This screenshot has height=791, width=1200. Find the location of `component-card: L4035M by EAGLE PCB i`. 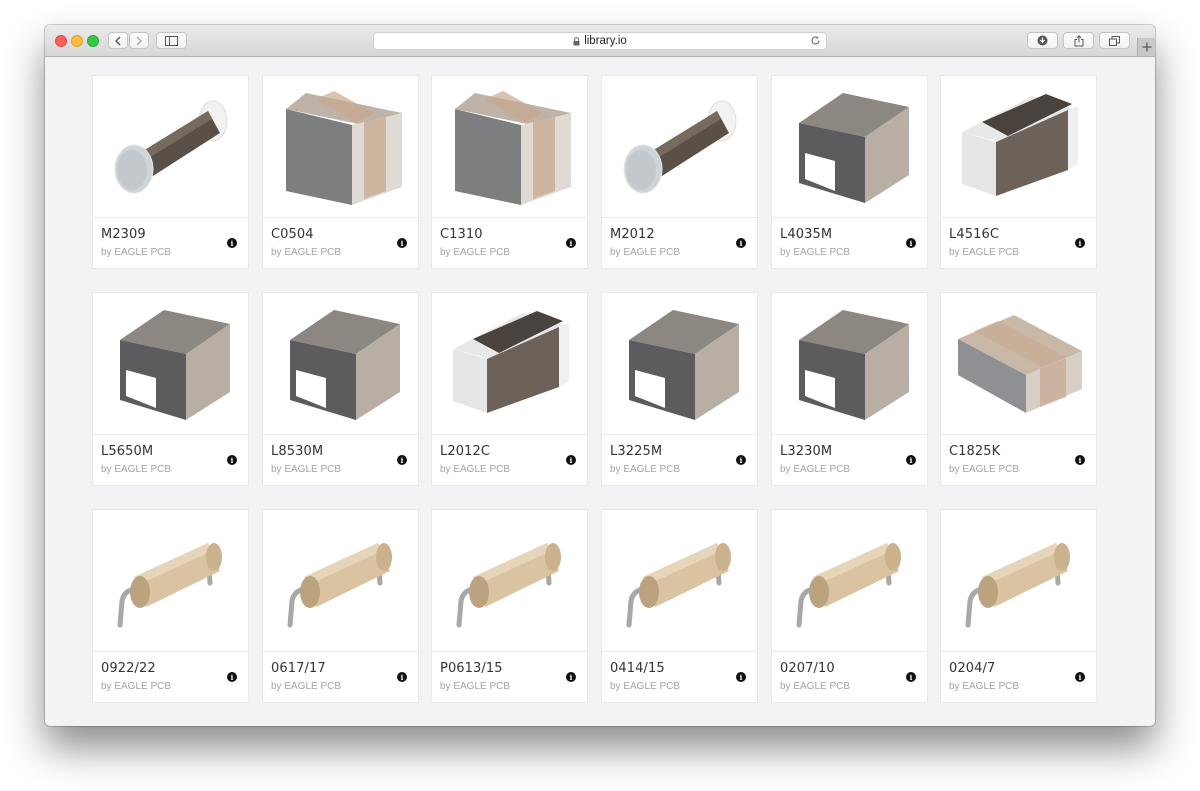

component-card: L4035M by EAGLE PCB i is located at coordinates (849, 172).